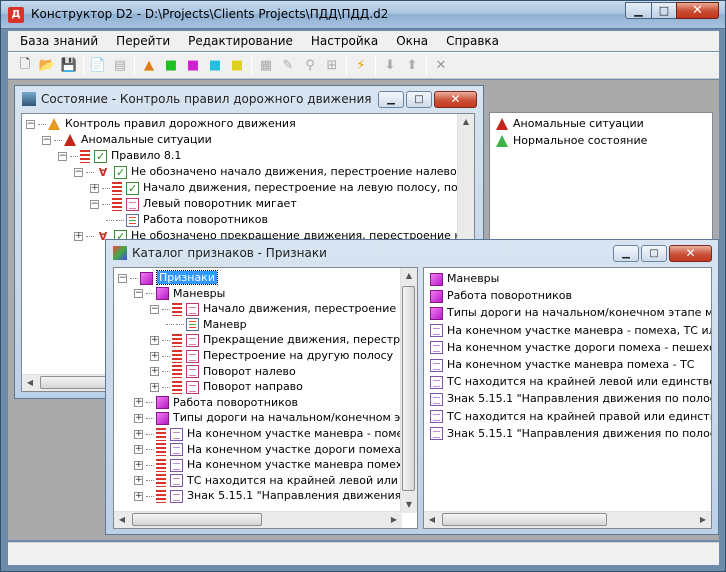 This screenshot has height=572, width=726. What do you see at coordinates (206, 325) in the screenshot?
I see `tree-row: Маневр` at bounding box center [206, 325].